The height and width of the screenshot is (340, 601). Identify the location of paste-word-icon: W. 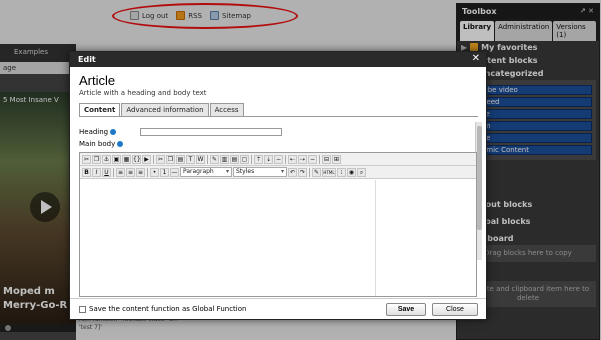
(200, 159).